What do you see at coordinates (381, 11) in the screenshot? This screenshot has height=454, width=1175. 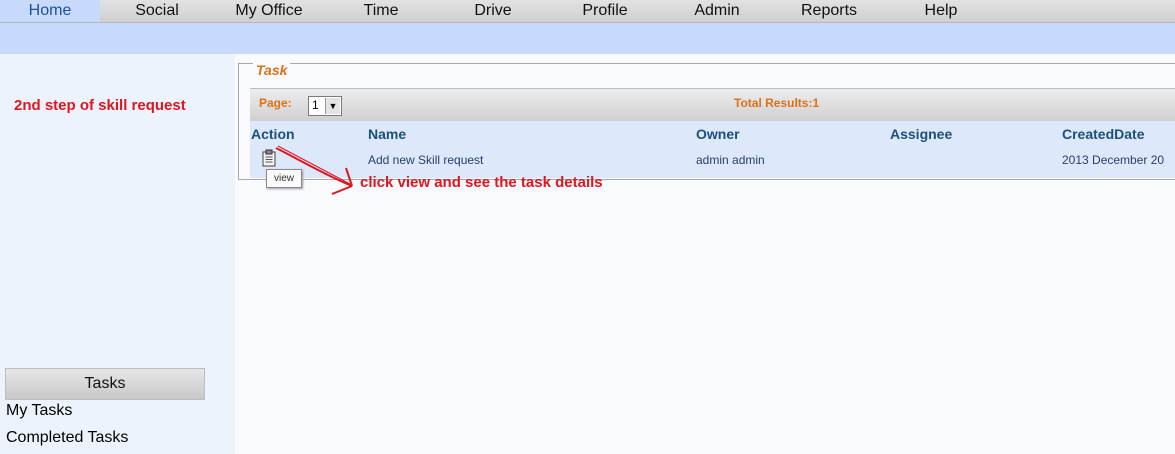 I see `nav-time: Time` at bounding box center [381, 11].